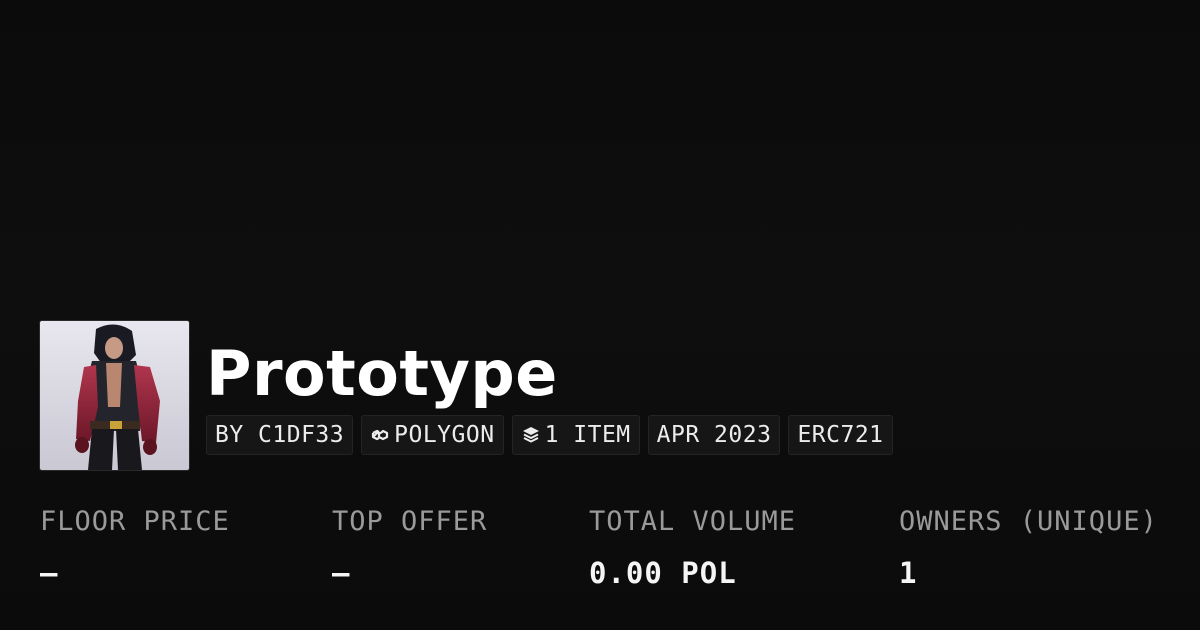 The width and height of the screenshot is (1200, 630). What do you see at coordinates (692, 548) in the screenshot?
I see `stat-total-volume: TOTAL VOLUME 0.00 POL` at bounding box center [692, 548].